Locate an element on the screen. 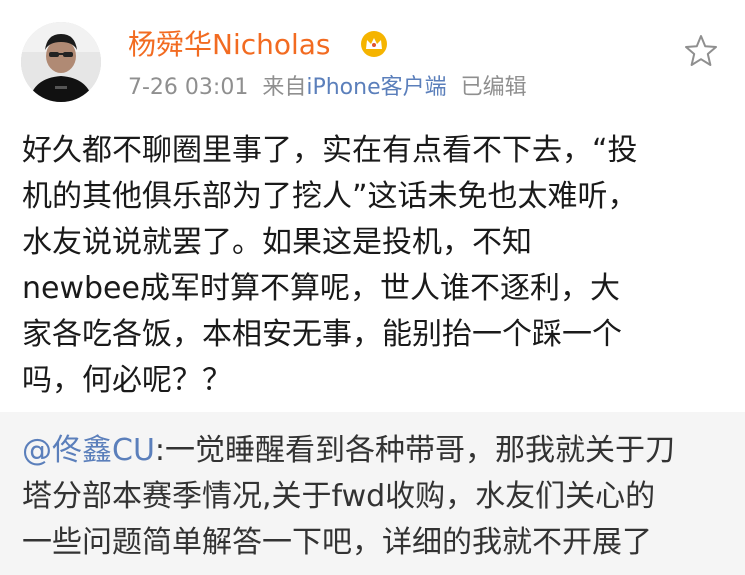  repost-line: @佟鑫CU:一觉睡醒看到各种带哥，那我就关于刀 is located at coordinates (374, 451).